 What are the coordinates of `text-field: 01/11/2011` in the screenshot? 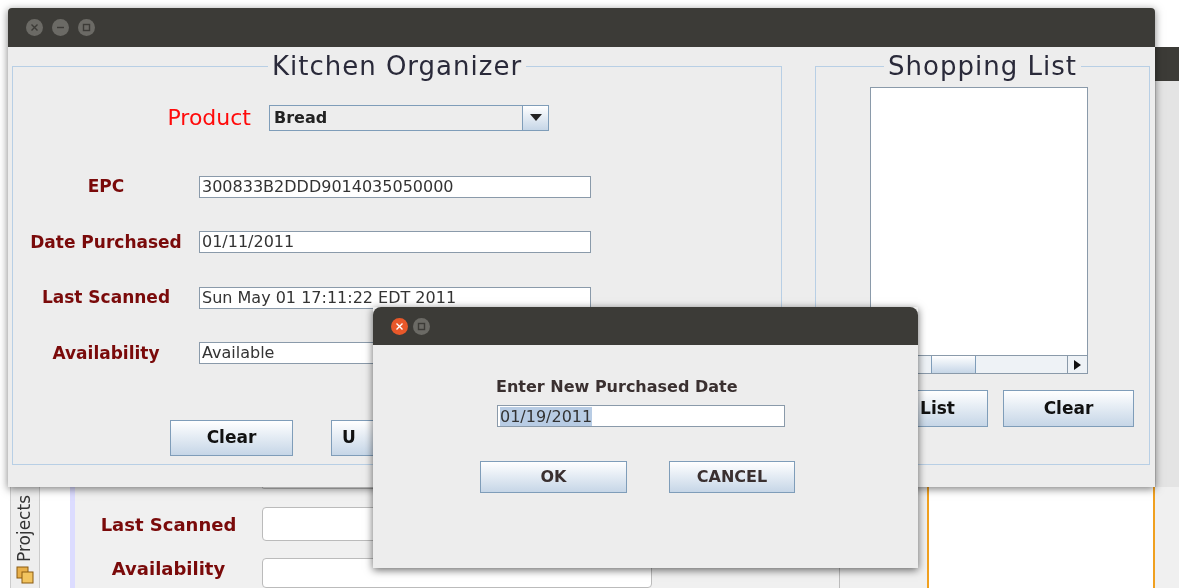 It's located at (395, 242).